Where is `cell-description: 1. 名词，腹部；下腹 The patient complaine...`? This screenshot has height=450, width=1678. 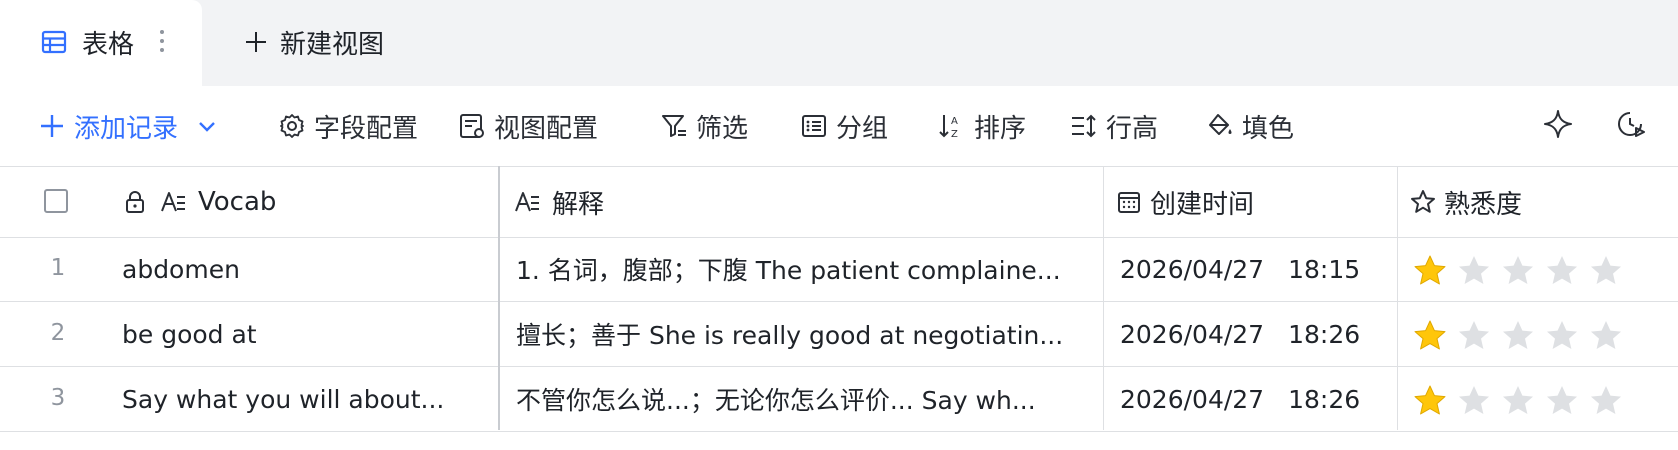
cell-description: 1. 名词，腹部；下腹 The patient complaine... is located at coordinates (804, 269).